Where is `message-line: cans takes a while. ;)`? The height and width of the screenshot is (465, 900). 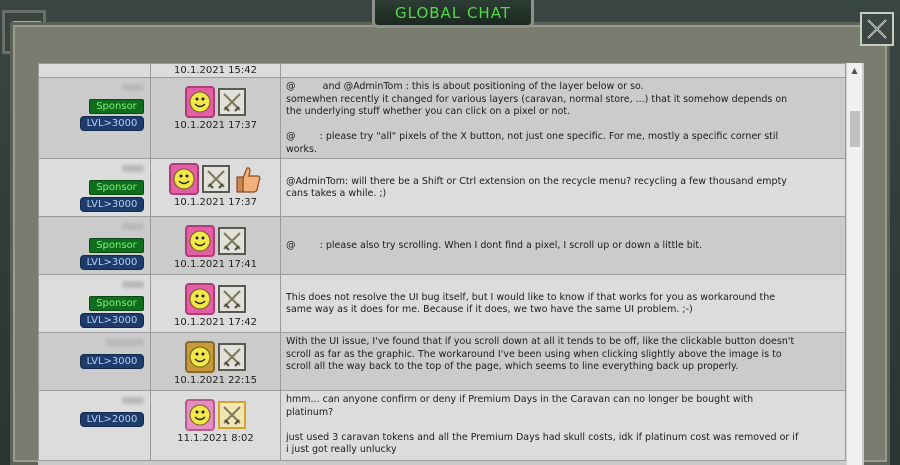
message-line: cans takes a while. ;) is located at coordinates (336, 193).